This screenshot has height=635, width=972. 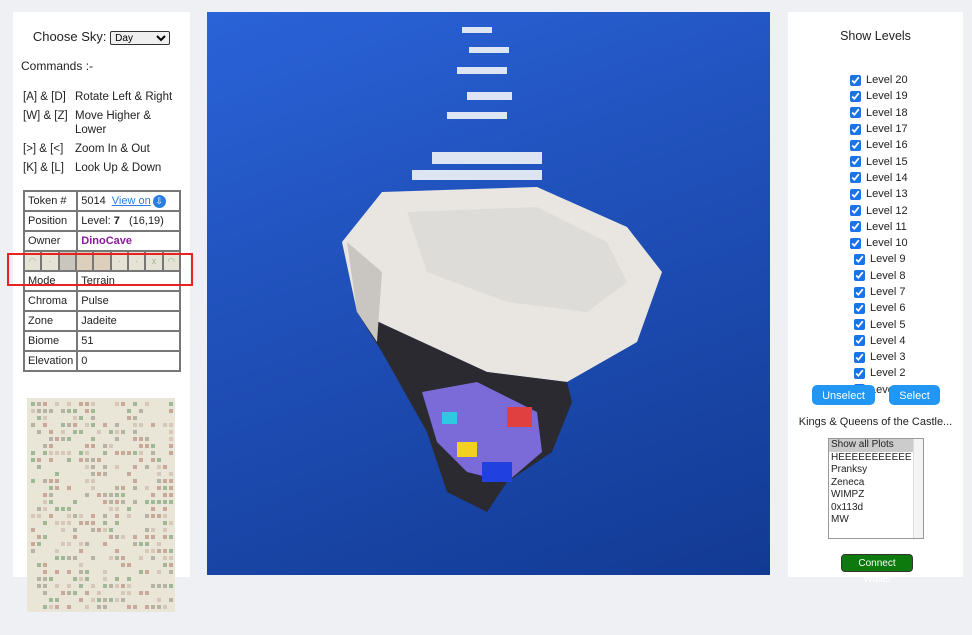 I want to click on level-label: Level 15, so click(x=887, y=161).